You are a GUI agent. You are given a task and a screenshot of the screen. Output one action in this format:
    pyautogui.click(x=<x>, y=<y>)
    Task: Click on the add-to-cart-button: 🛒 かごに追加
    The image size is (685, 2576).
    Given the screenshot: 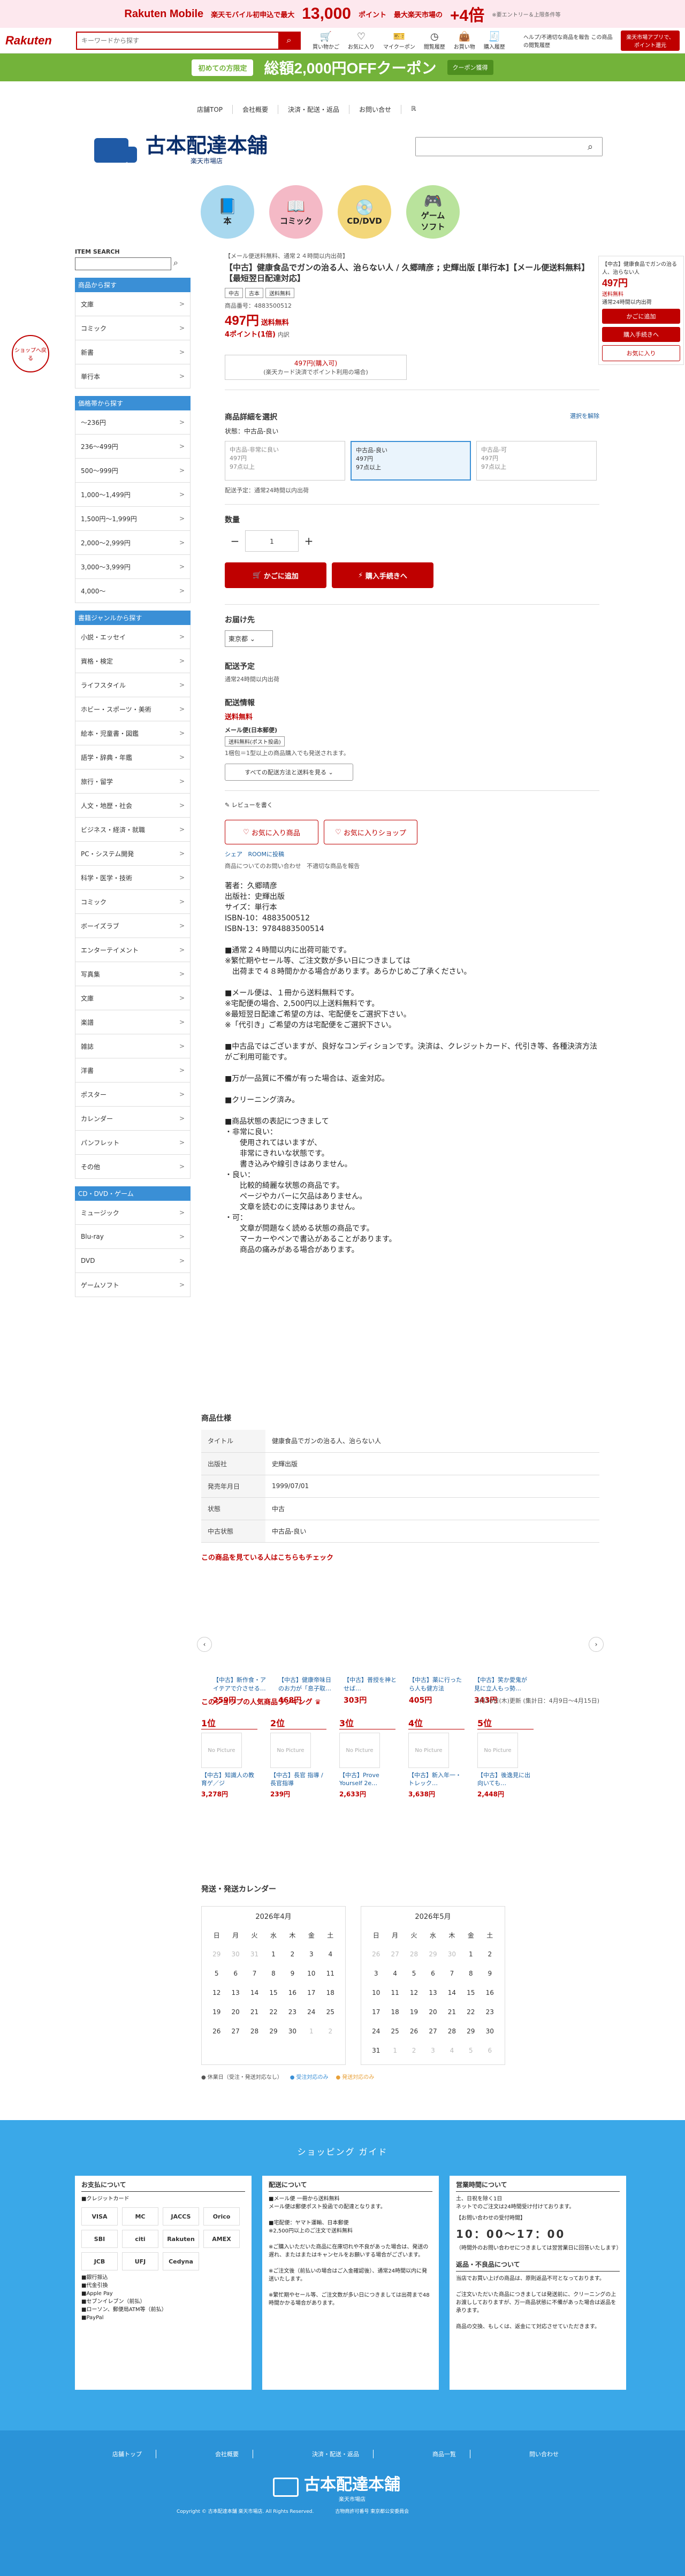 What is the action you would take?
    pyautogui.click(x=275, y=575)
    